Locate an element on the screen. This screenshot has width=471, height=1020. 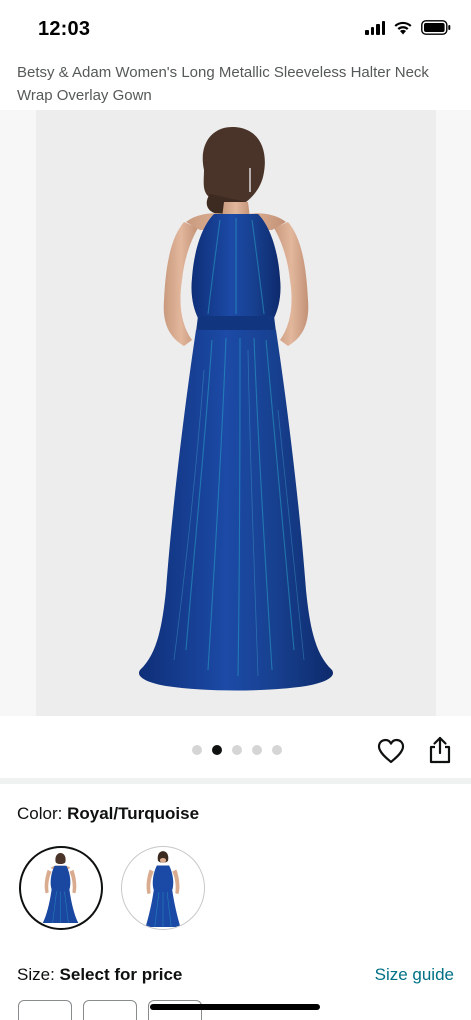
battery-icon is located at coordinates (436, 27).